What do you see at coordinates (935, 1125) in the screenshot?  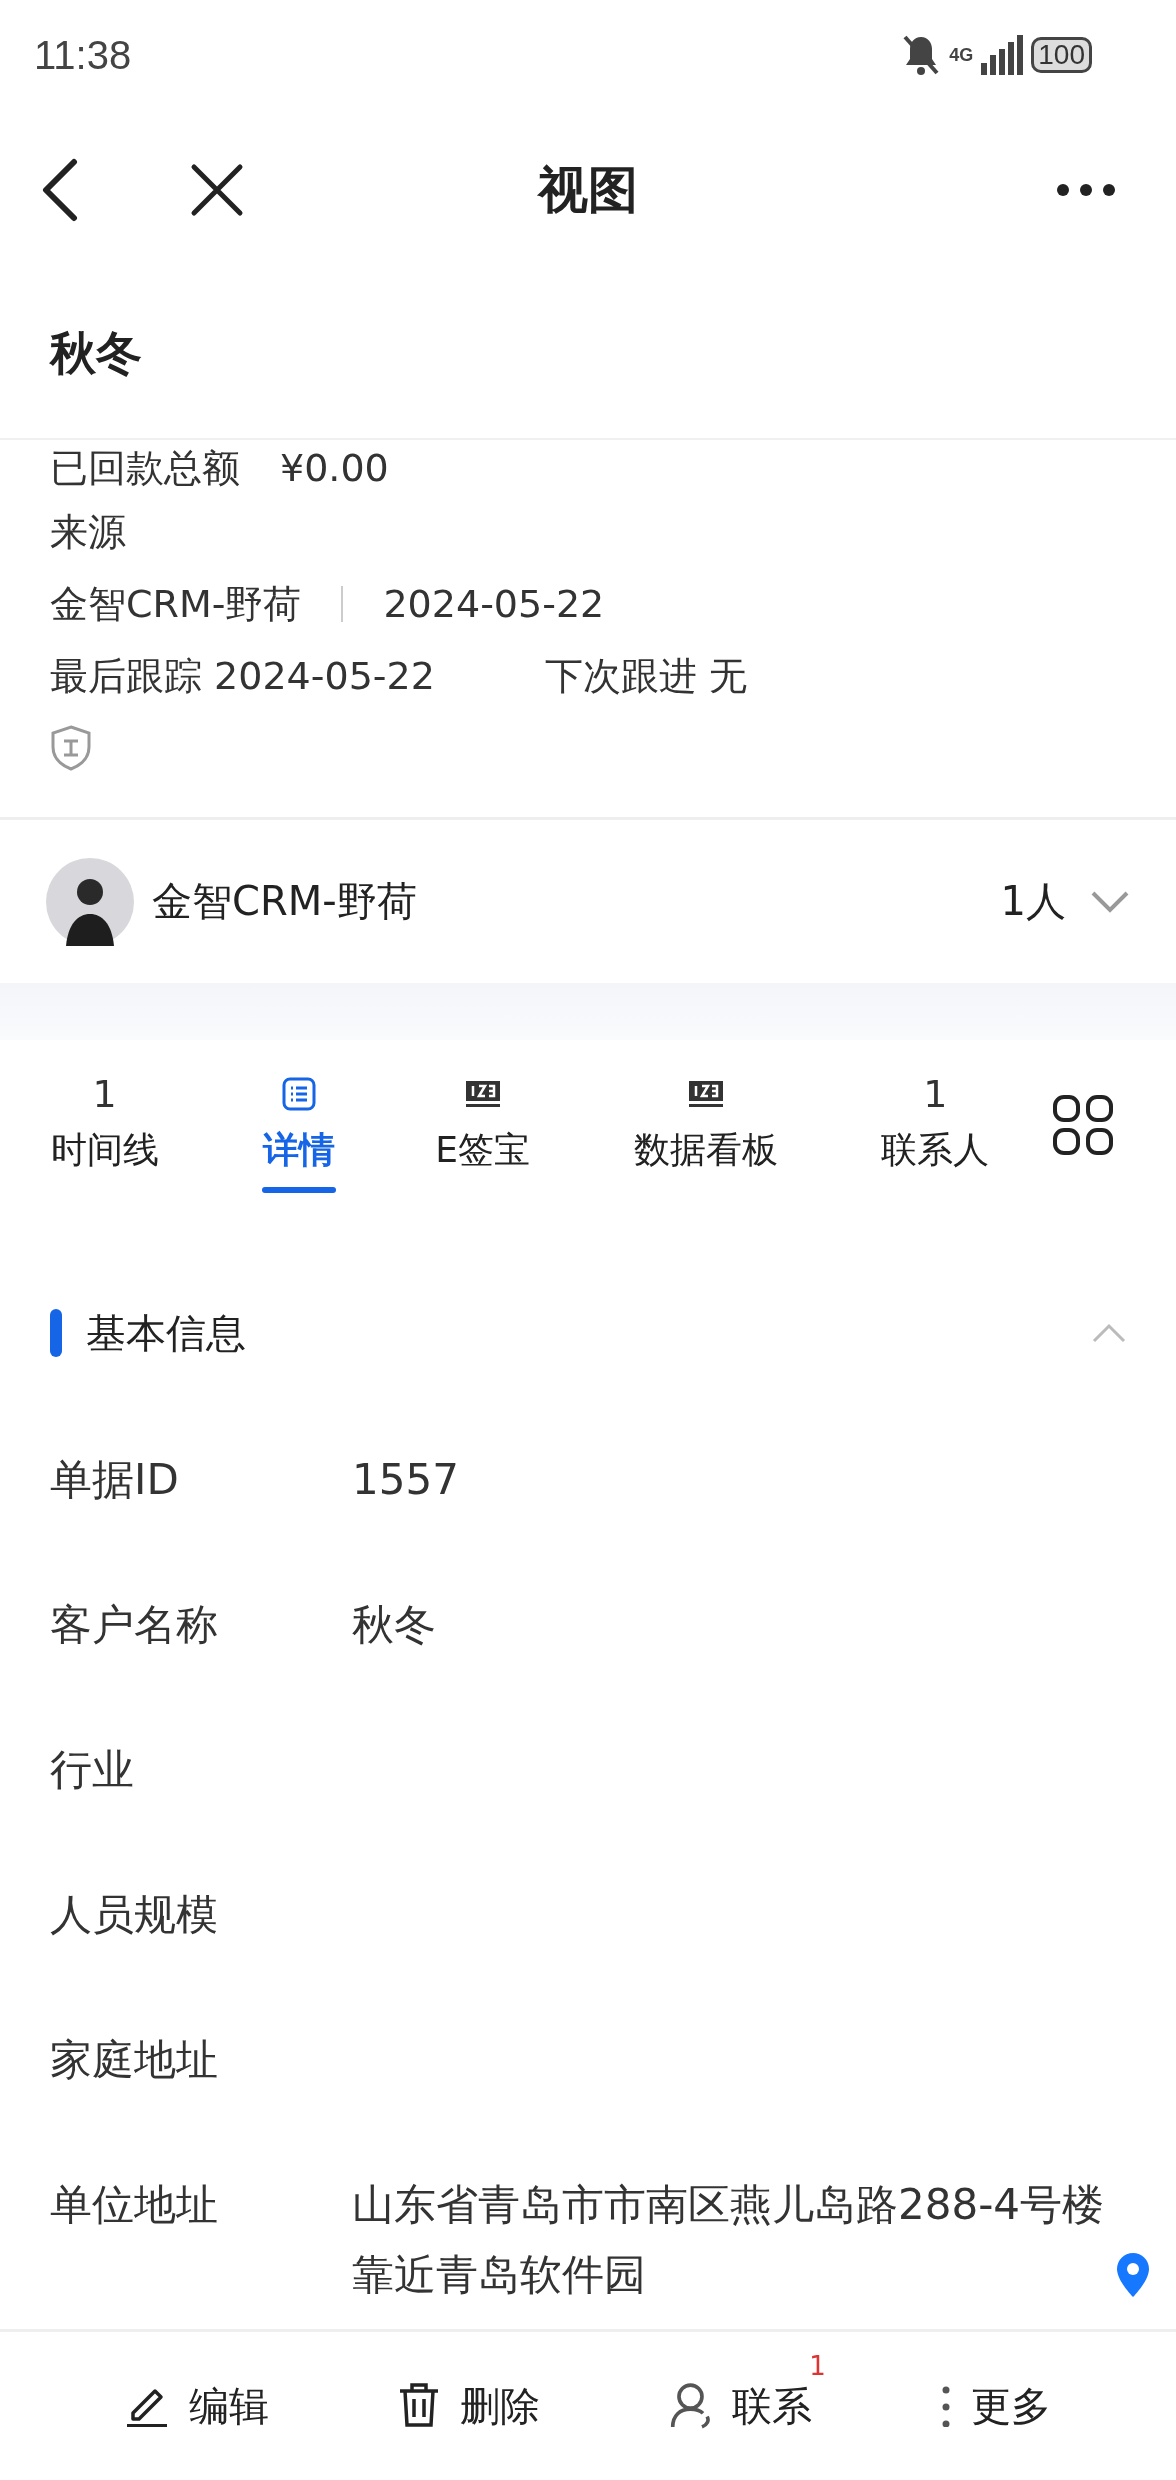 I see `tab: 1 联系人` at bounding box center [935, 1125].